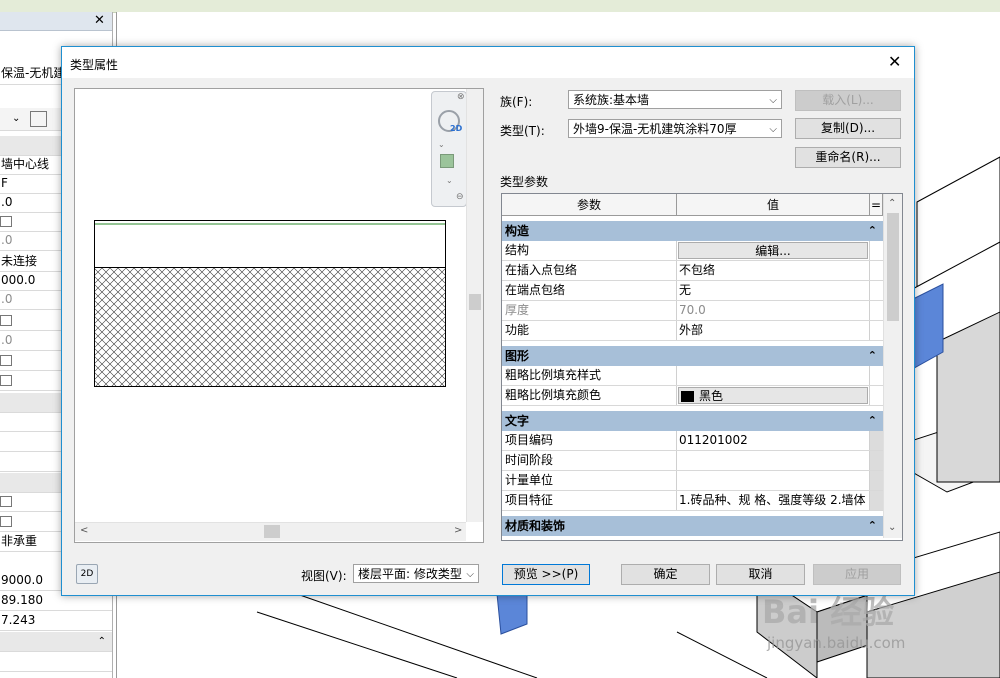 This screenshot has width=1000, height=678. I want to click on section-header: ⌃, so click(56, 642).